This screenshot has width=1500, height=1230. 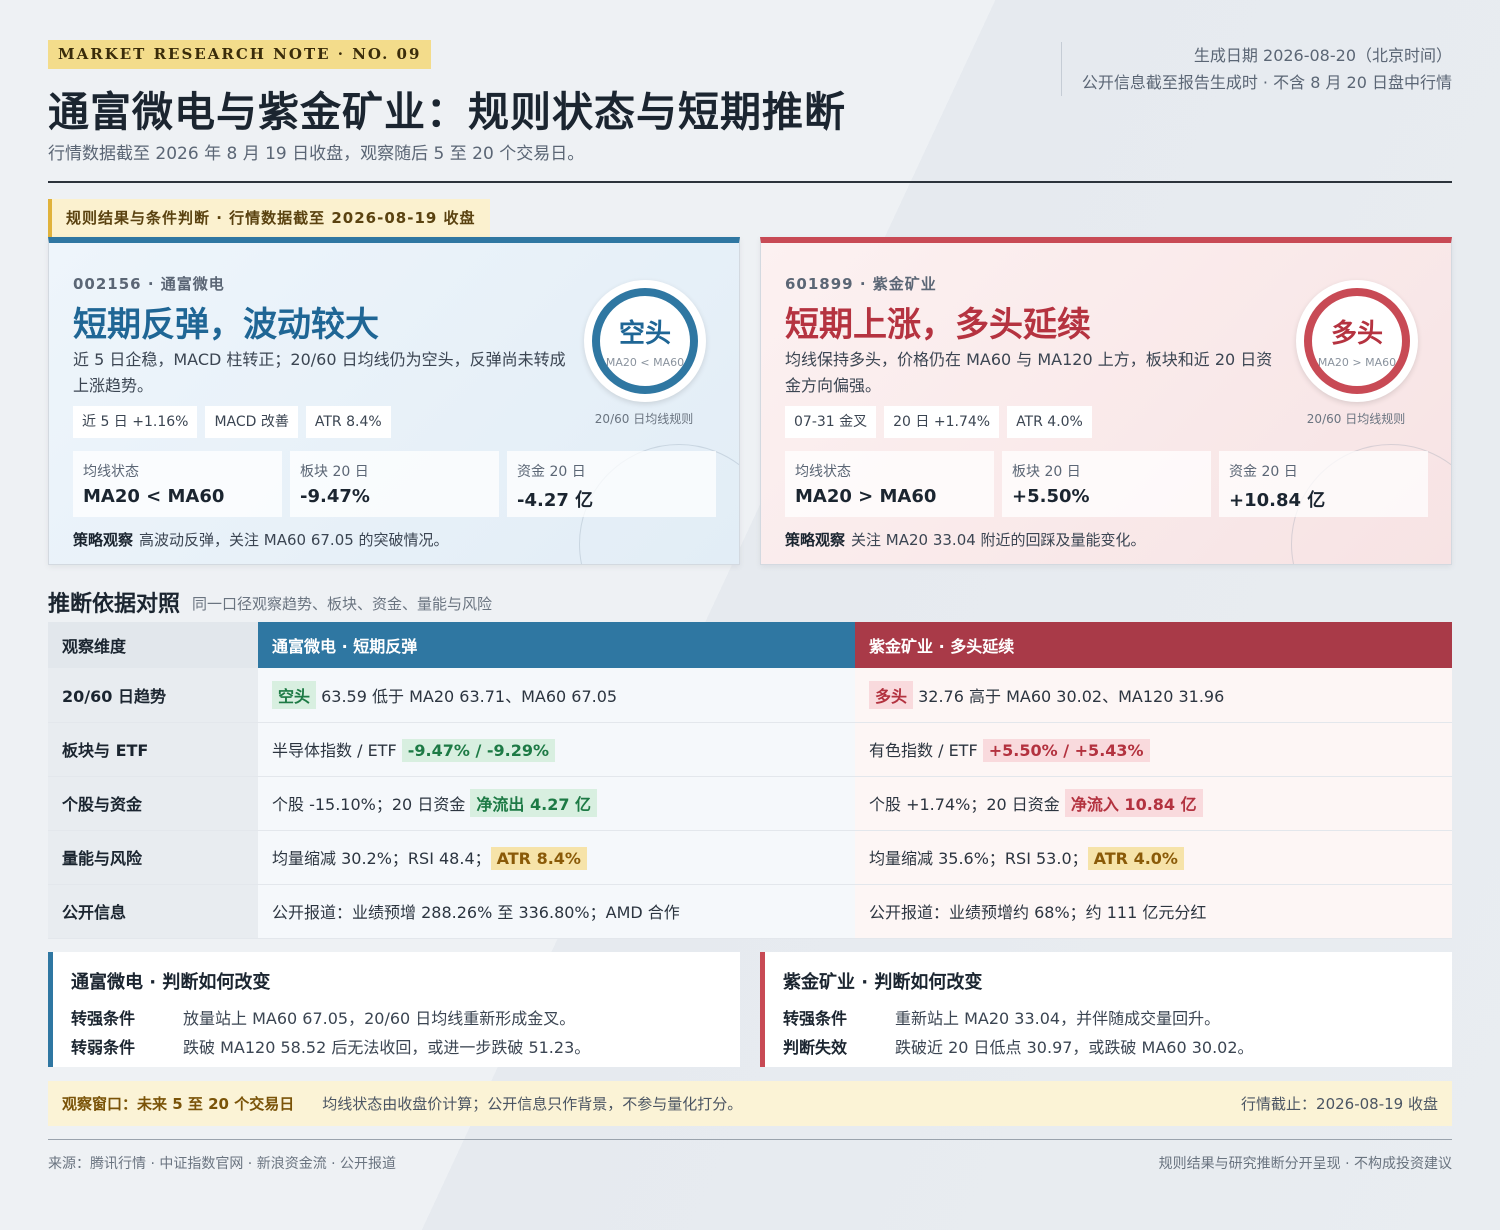 What do you see at coordinates (978, 858) in the screenshot?
I see `cell-text: 均量缩减 35.6%；RSI 53.0；` at bounding box center [978, 858].